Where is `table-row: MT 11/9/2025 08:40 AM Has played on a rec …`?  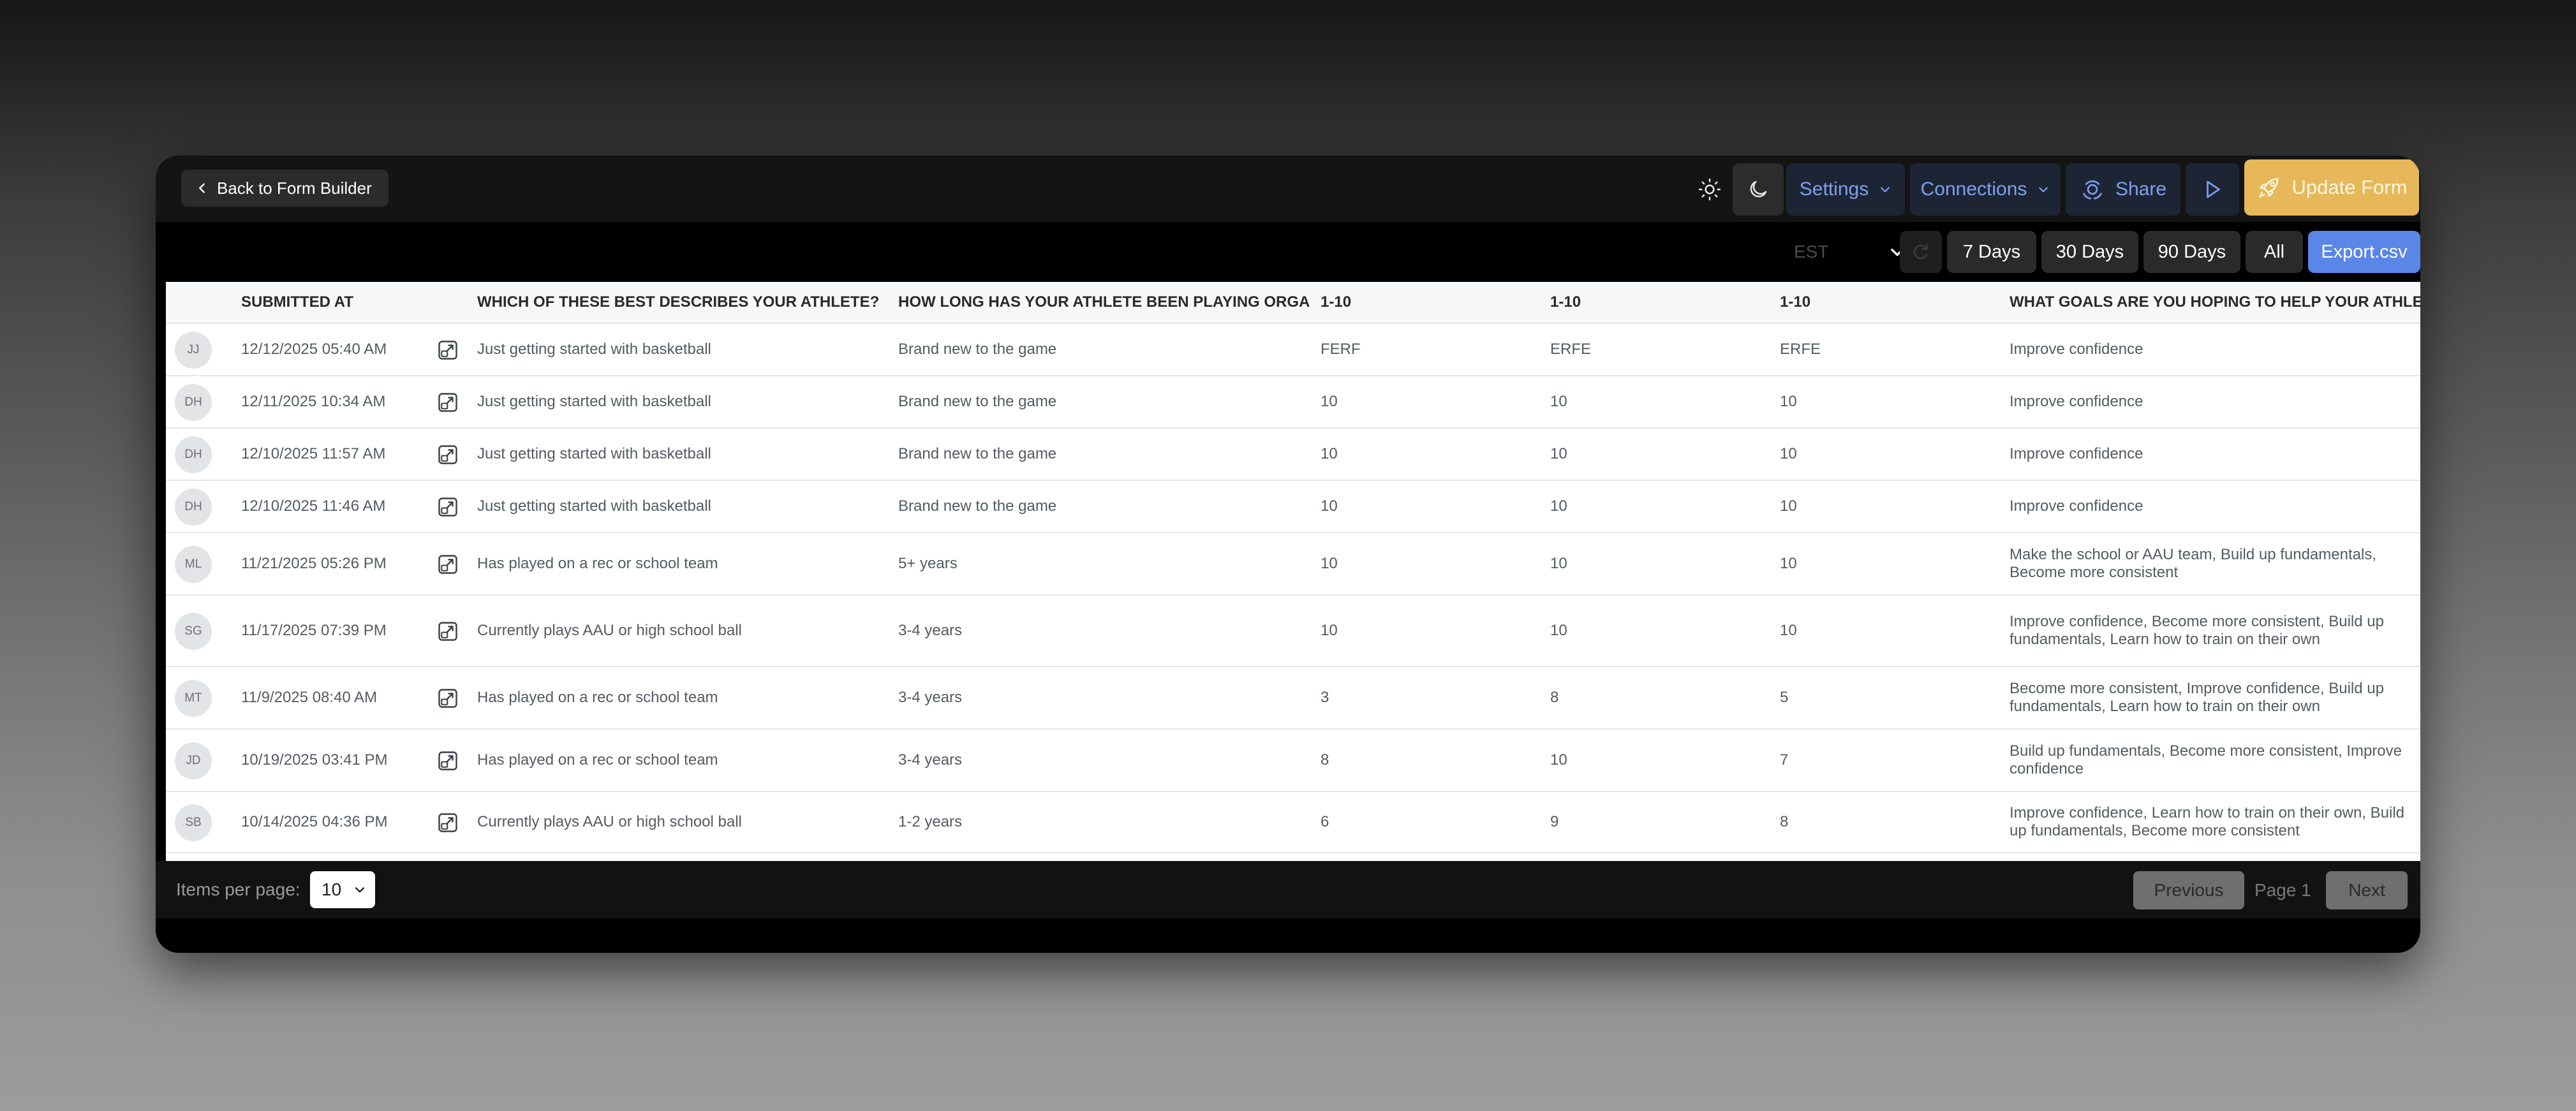 table-row: MT 11/9/2025 08:40 AM Has played on a rec … is located at coordinates (1293, 698).